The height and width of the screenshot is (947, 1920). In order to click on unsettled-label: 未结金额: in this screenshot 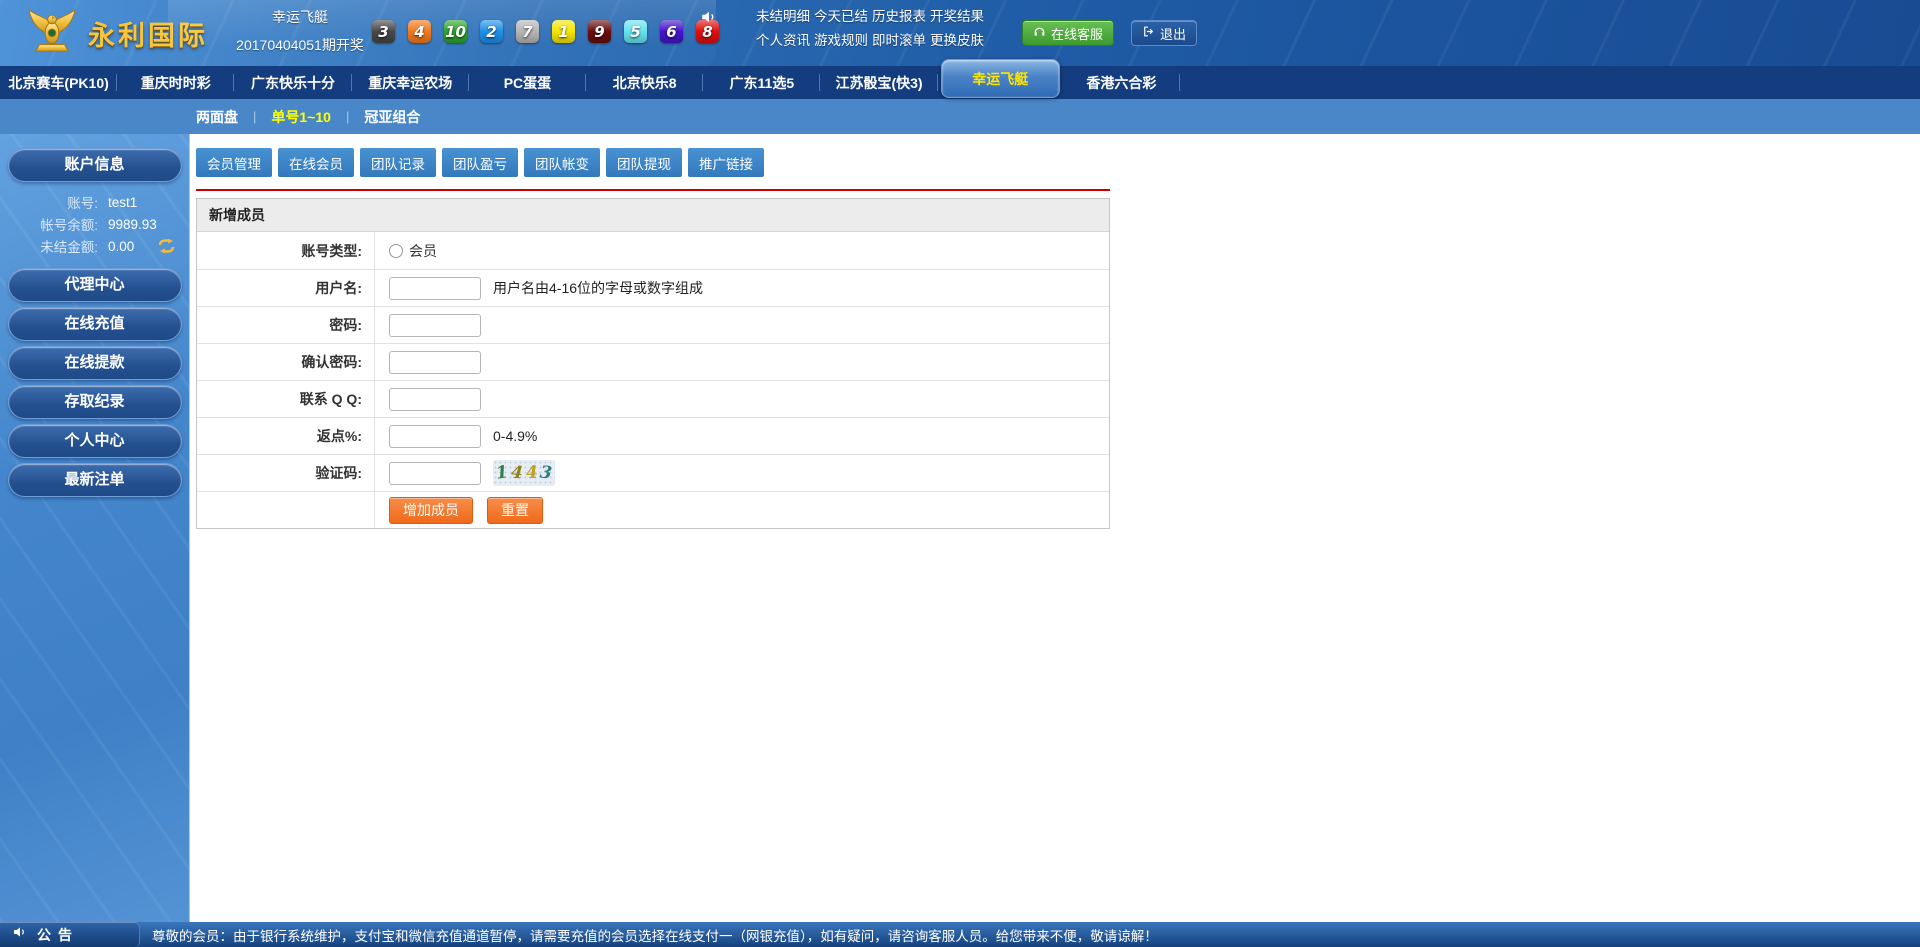, I will do `click(69, 247)`.